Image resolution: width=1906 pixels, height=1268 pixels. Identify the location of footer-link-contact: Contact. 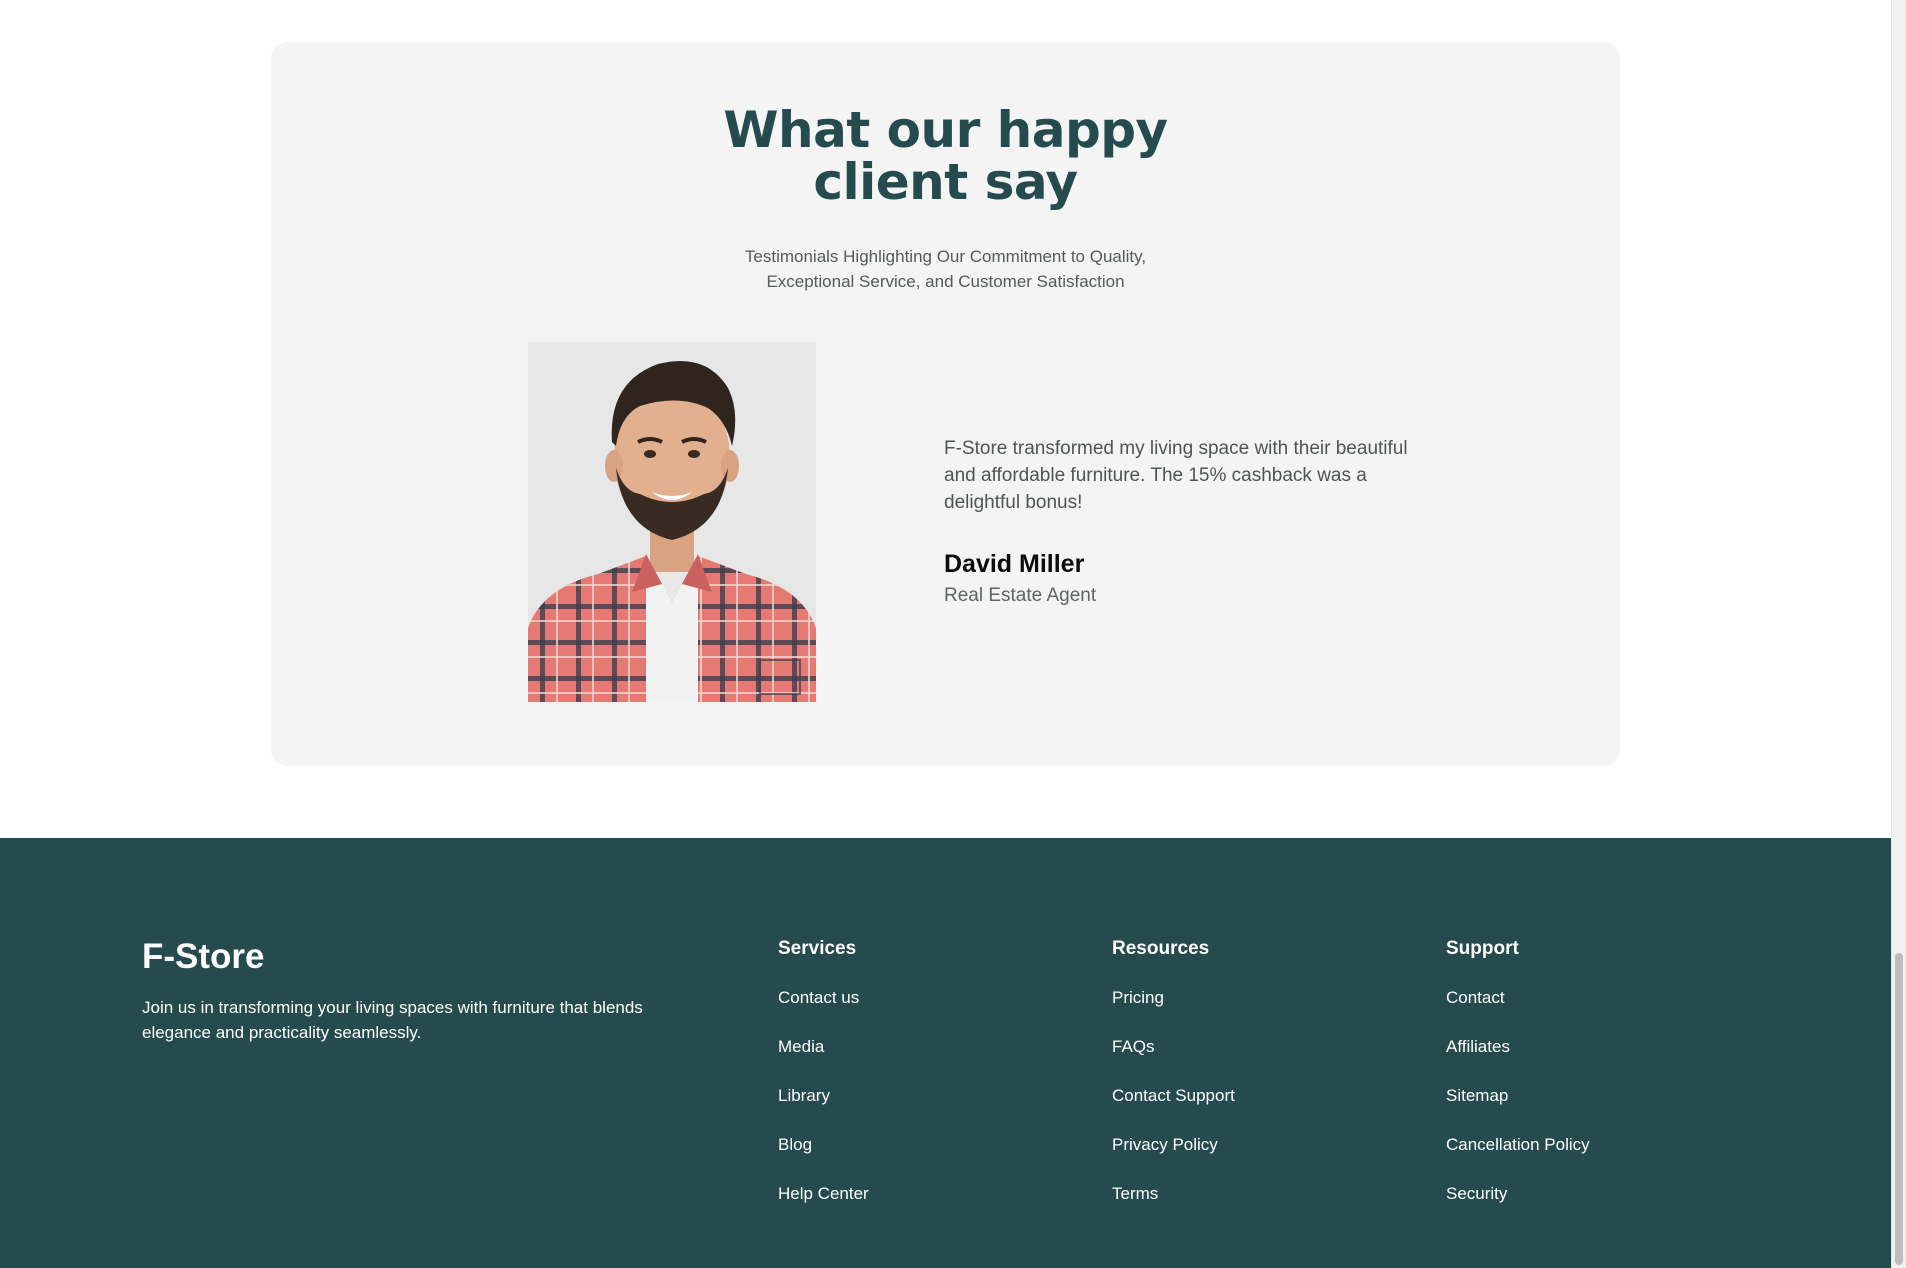
(1518, 1009).